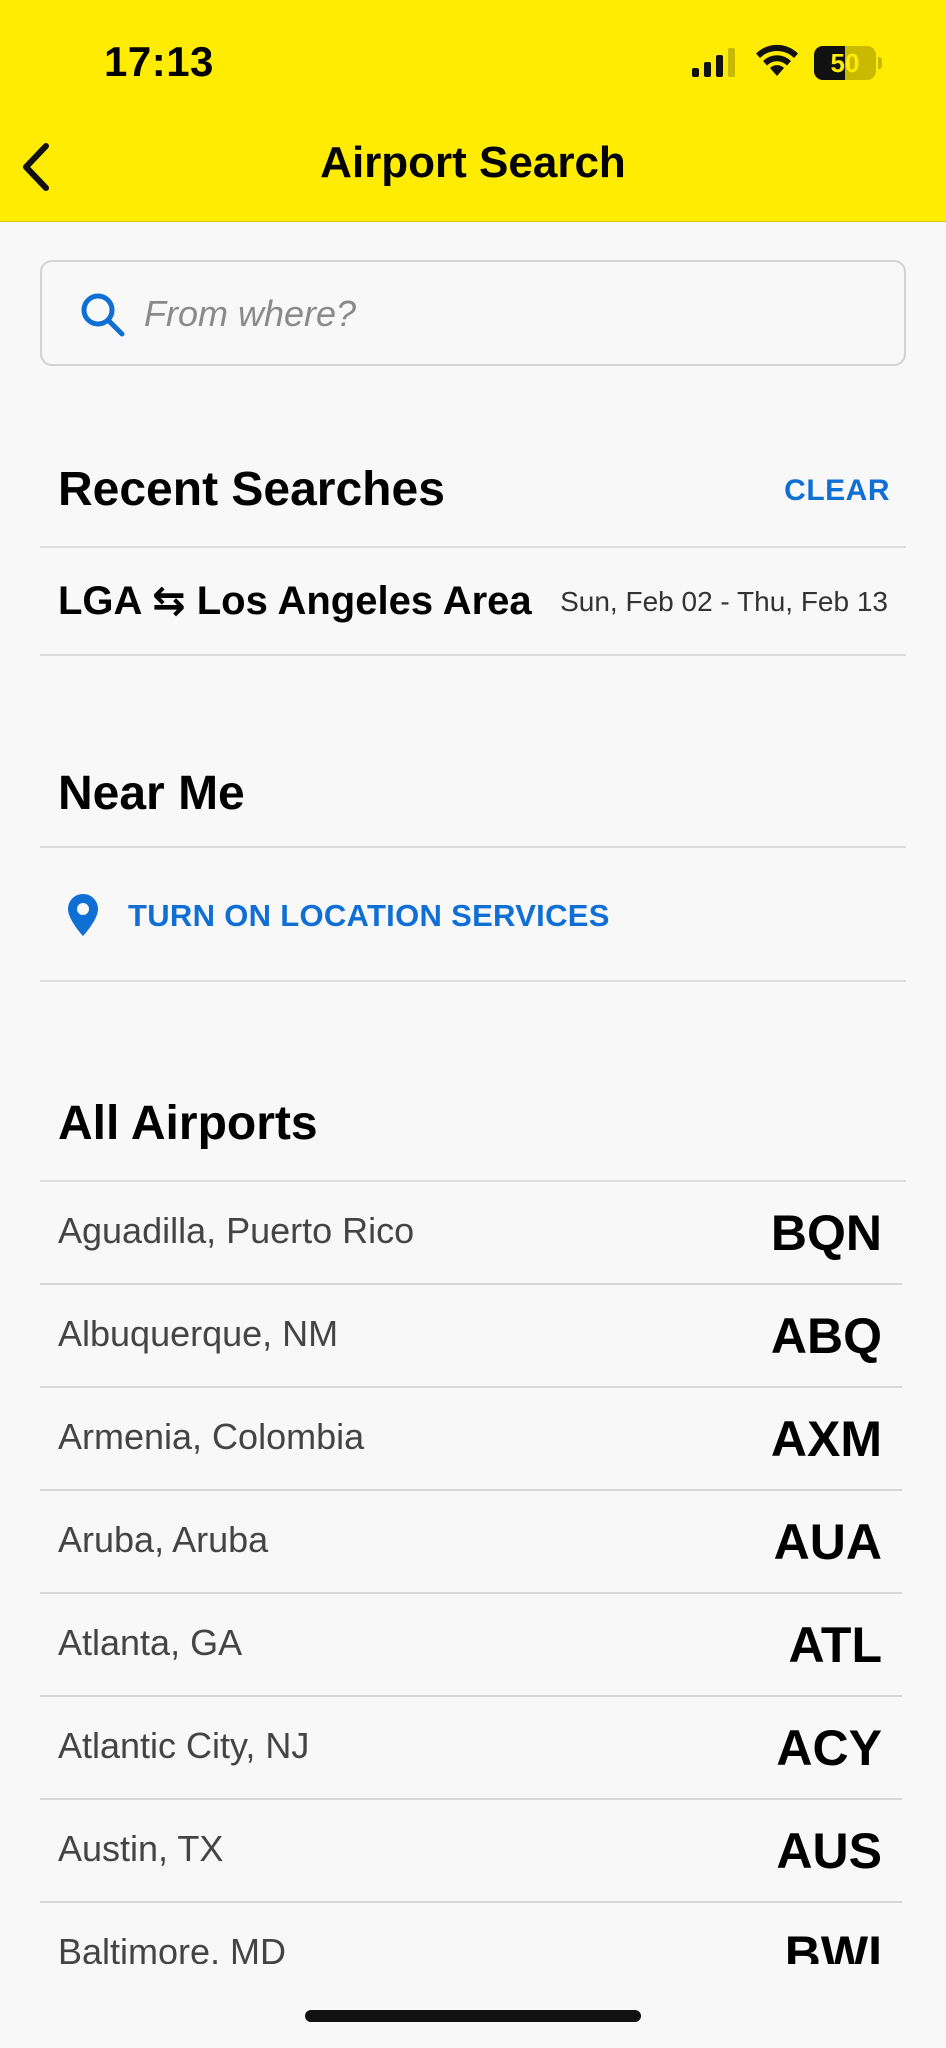 The width and height of the screenshot is (946, 2048). I want to click on airport-row: Atlantic City, NJ ACY, so click(471, 1748).